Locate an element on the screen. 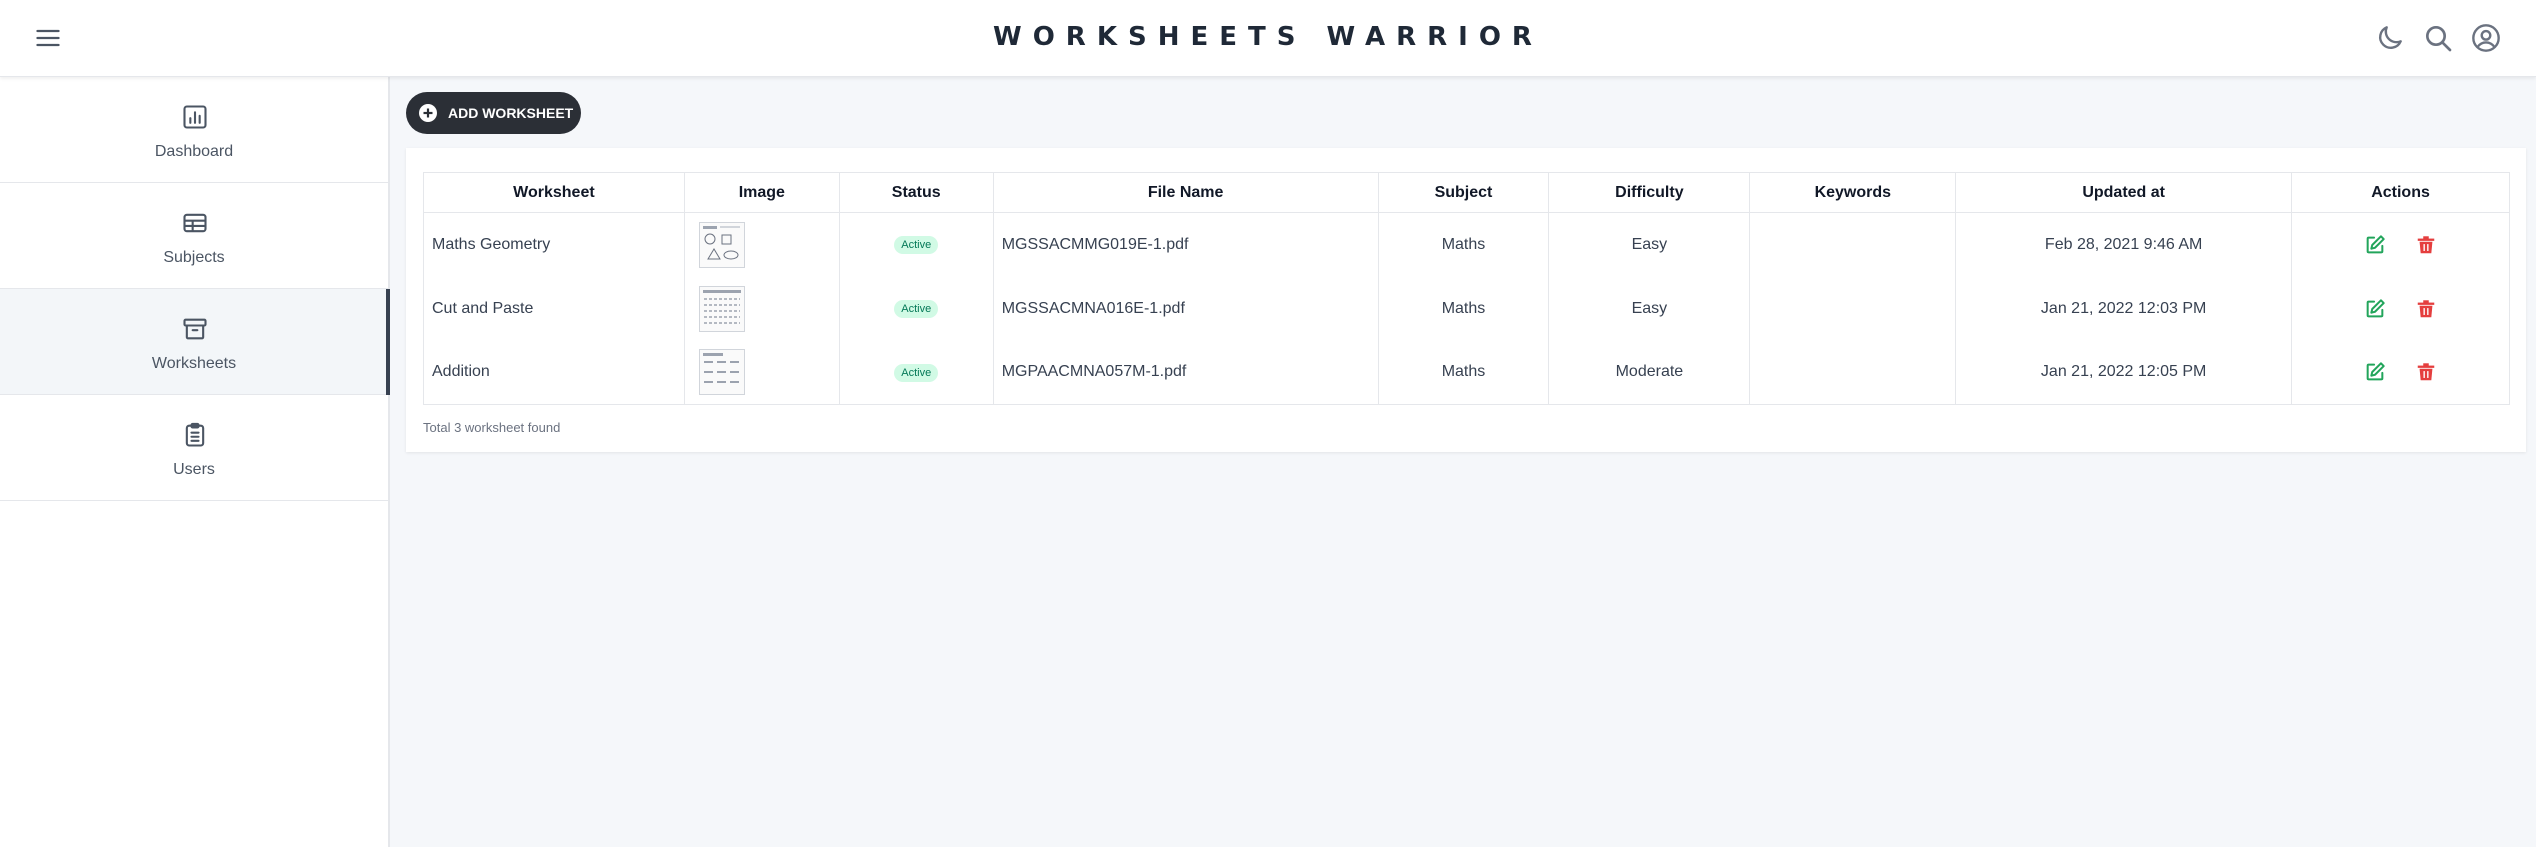 The width and height of the screenshot is (2536, 847). user-circle-icon is located at coordinates (2486, 38).